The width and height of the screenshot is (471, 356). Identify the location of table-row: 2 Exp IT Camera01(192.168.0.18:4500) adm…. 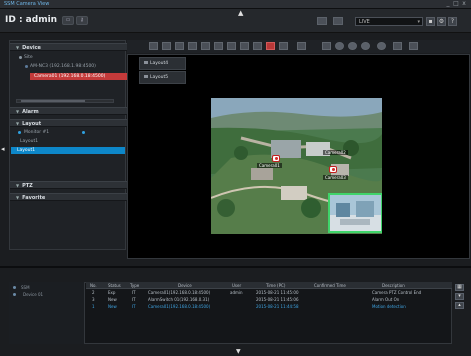
(269, 293).